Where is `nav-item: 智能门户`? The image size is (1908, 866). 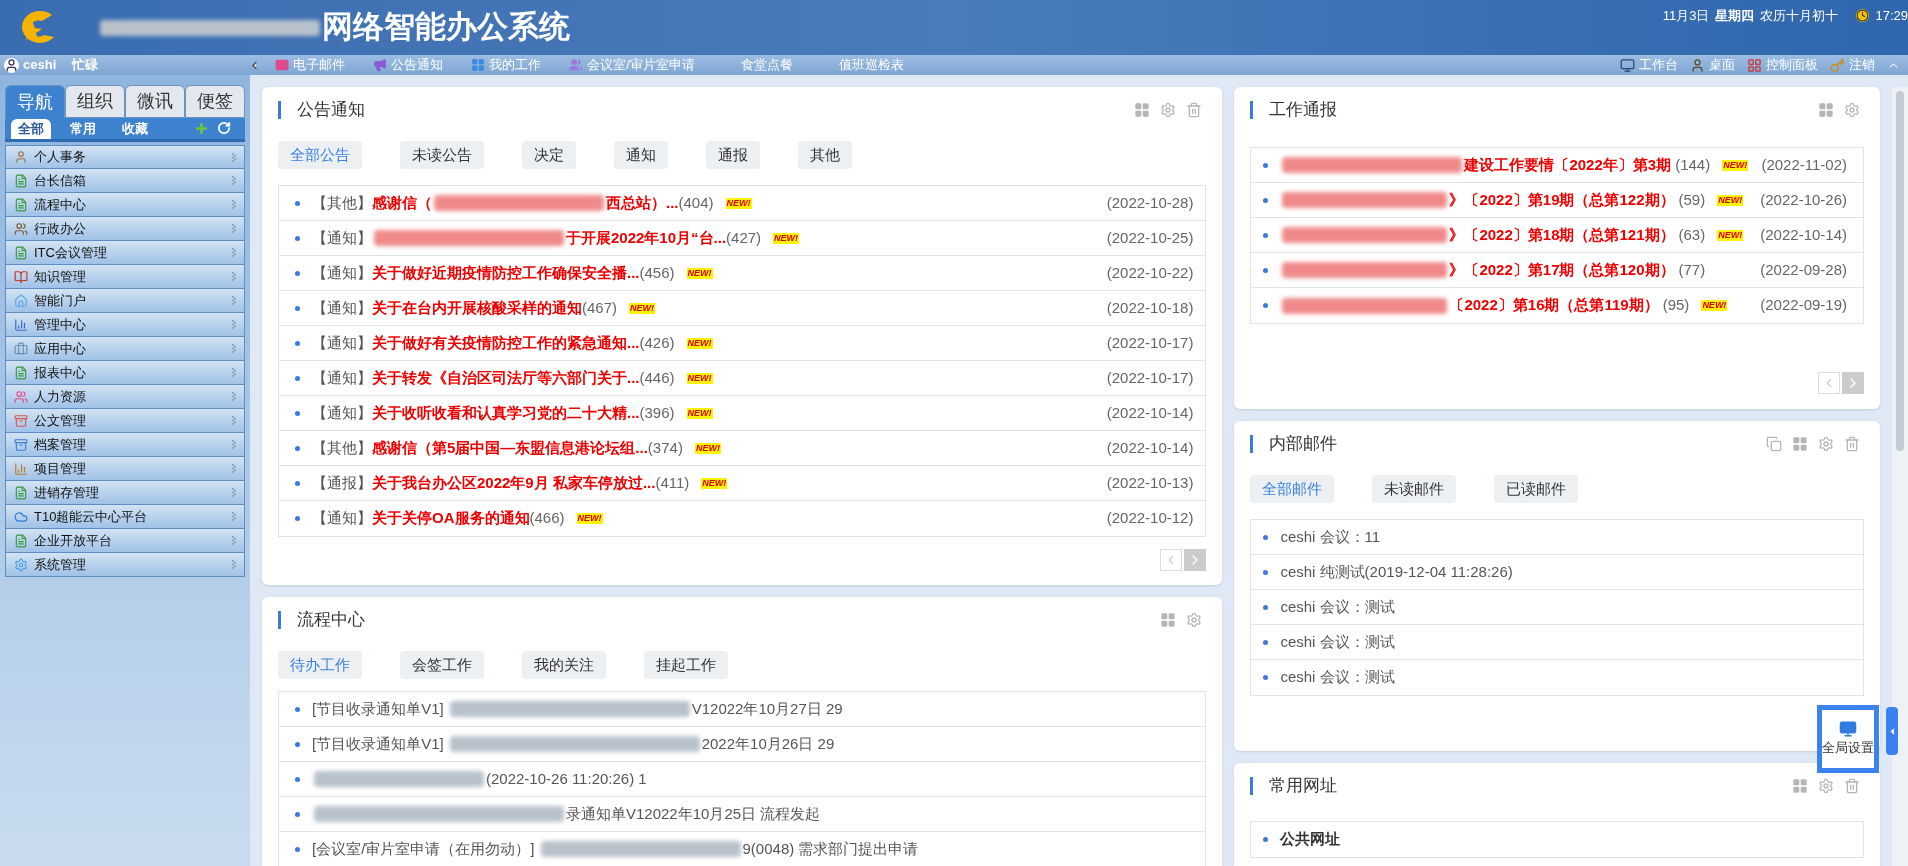
nav-item: 智能门户 is located at coordinates (125, 301).